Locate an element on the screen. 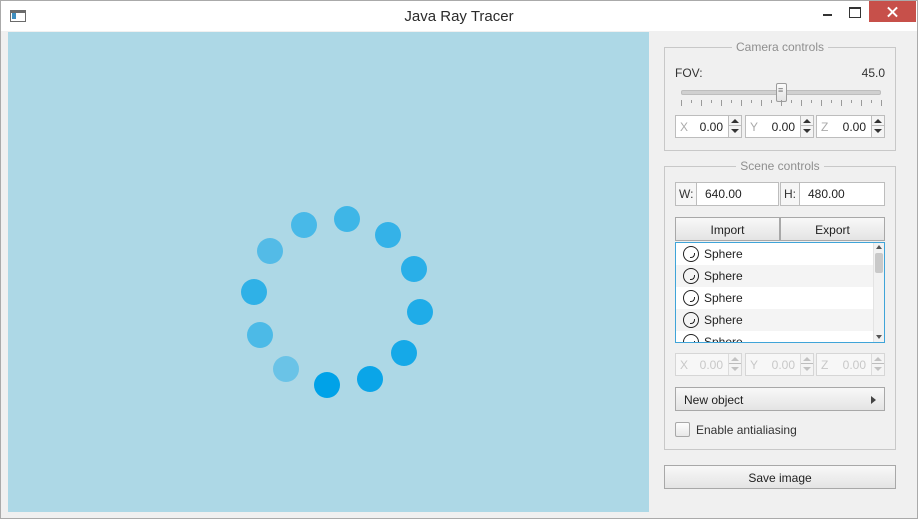 Image resolution: width=918 pixels, height=519 pixels. height-field: H: 480.00 is located at coordinates (832, 194).